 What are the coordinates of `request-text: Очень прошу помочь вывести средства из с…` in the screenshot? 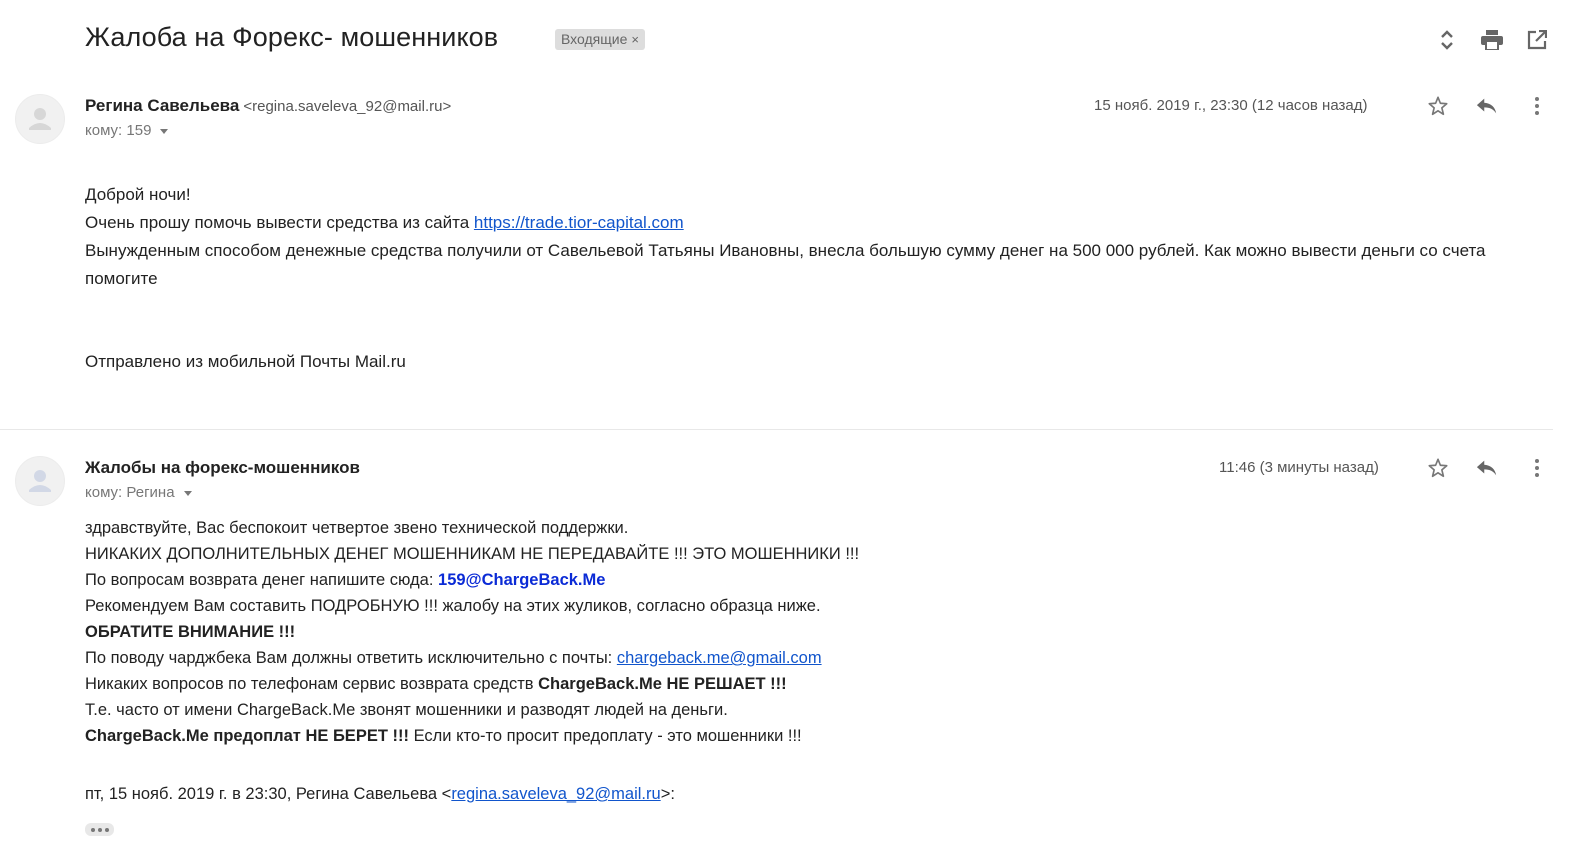 It's located at (279, 222).